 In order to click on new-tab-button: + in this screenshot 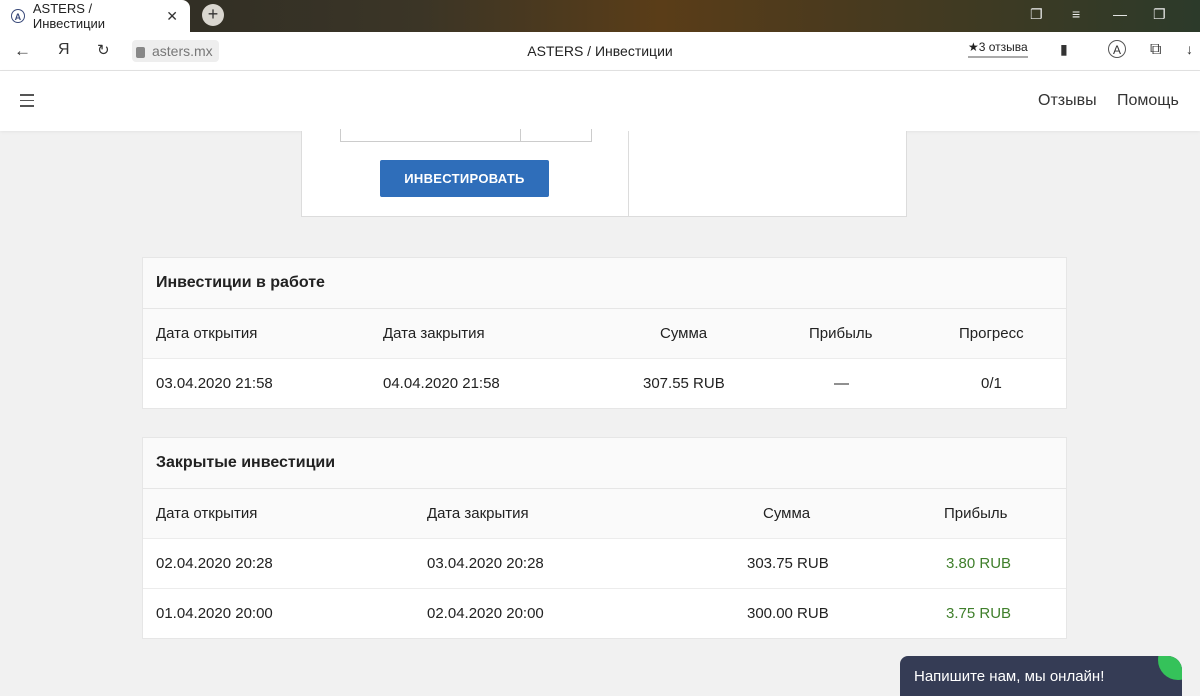, I will do `click(213, 15)`.